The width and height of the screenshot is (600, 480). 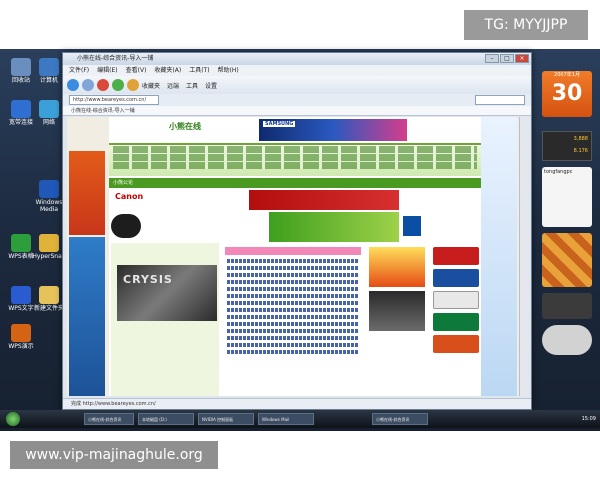 What do you see at coordinates (49, 243) in the screenshot?
I see `camera-icon` at bounding box center [49, 243].